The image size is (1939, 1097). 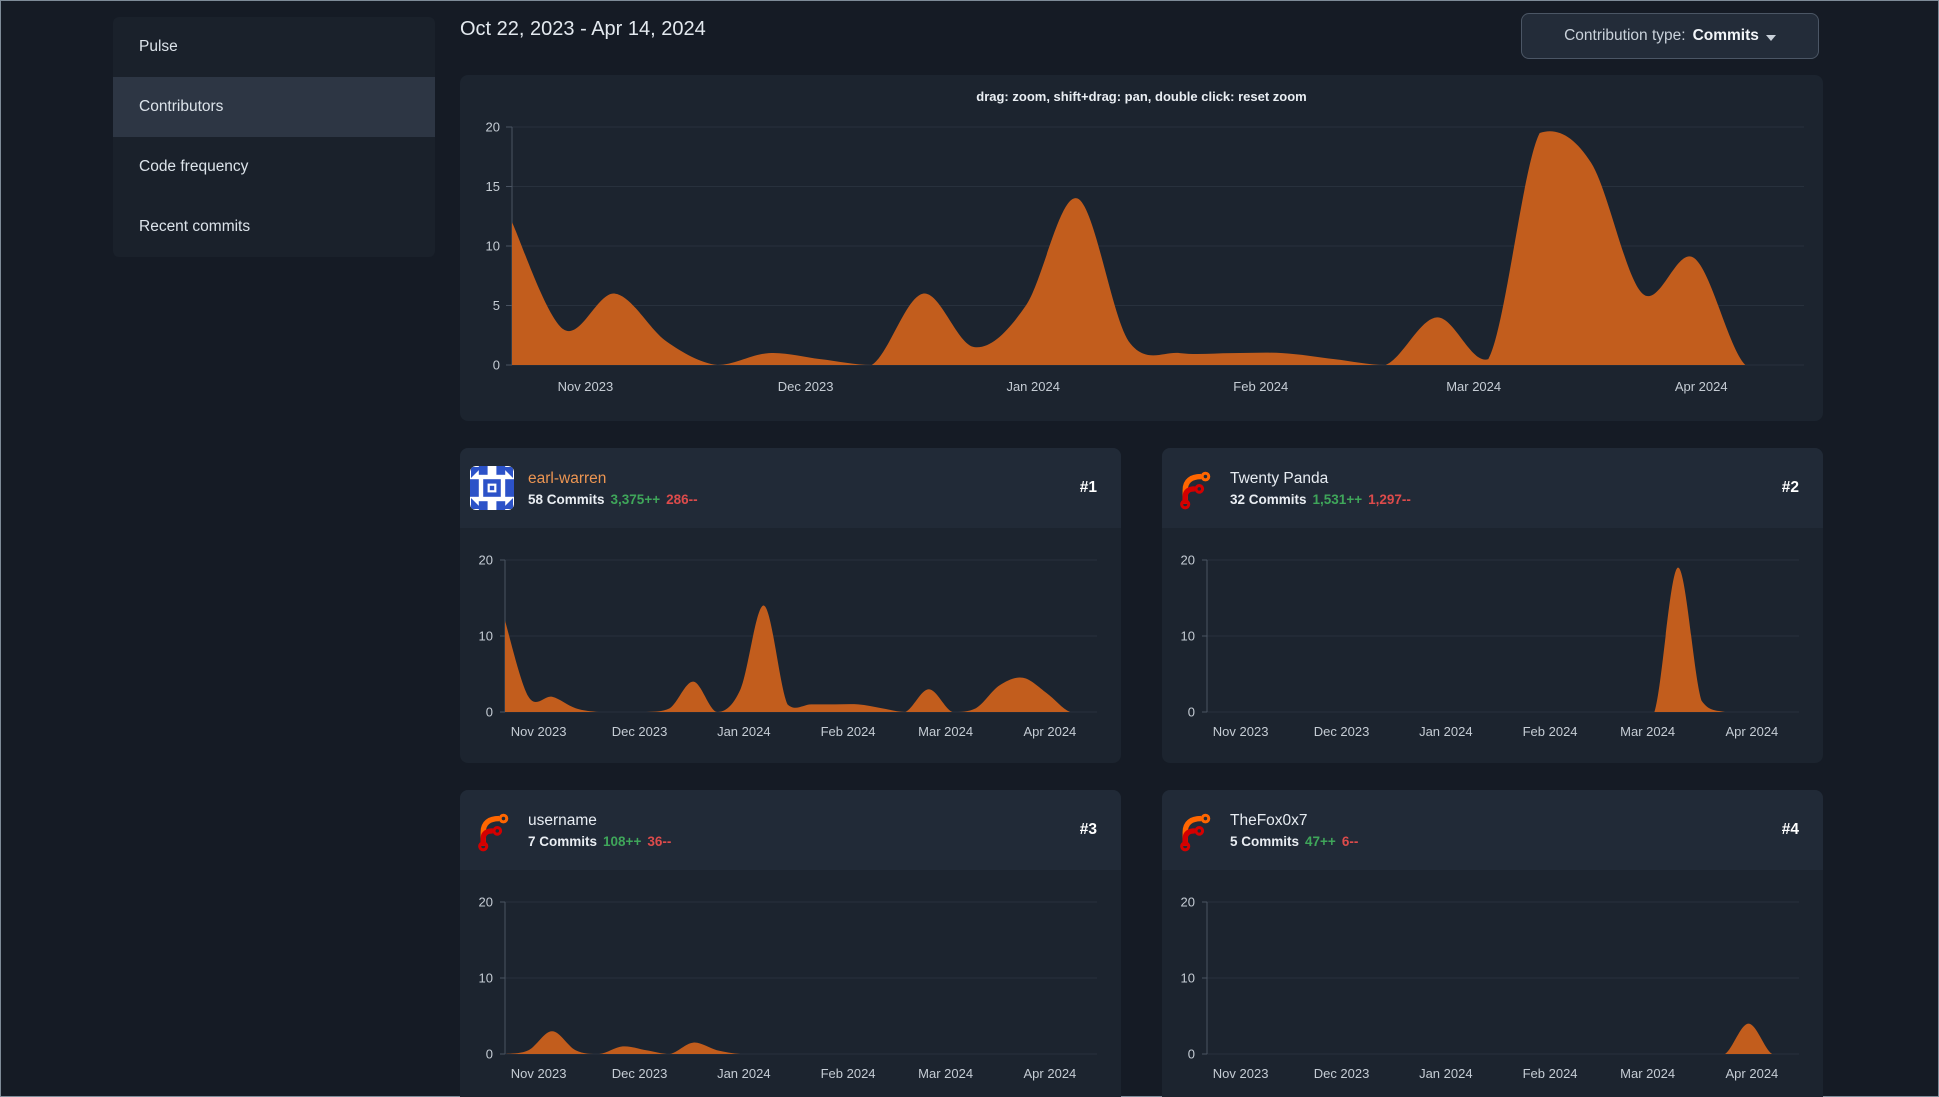 What do you see at coordinates (1337, 500) in the screenshot?
I see `additions-count: 1,531++` at bounding box center [1337, 500].